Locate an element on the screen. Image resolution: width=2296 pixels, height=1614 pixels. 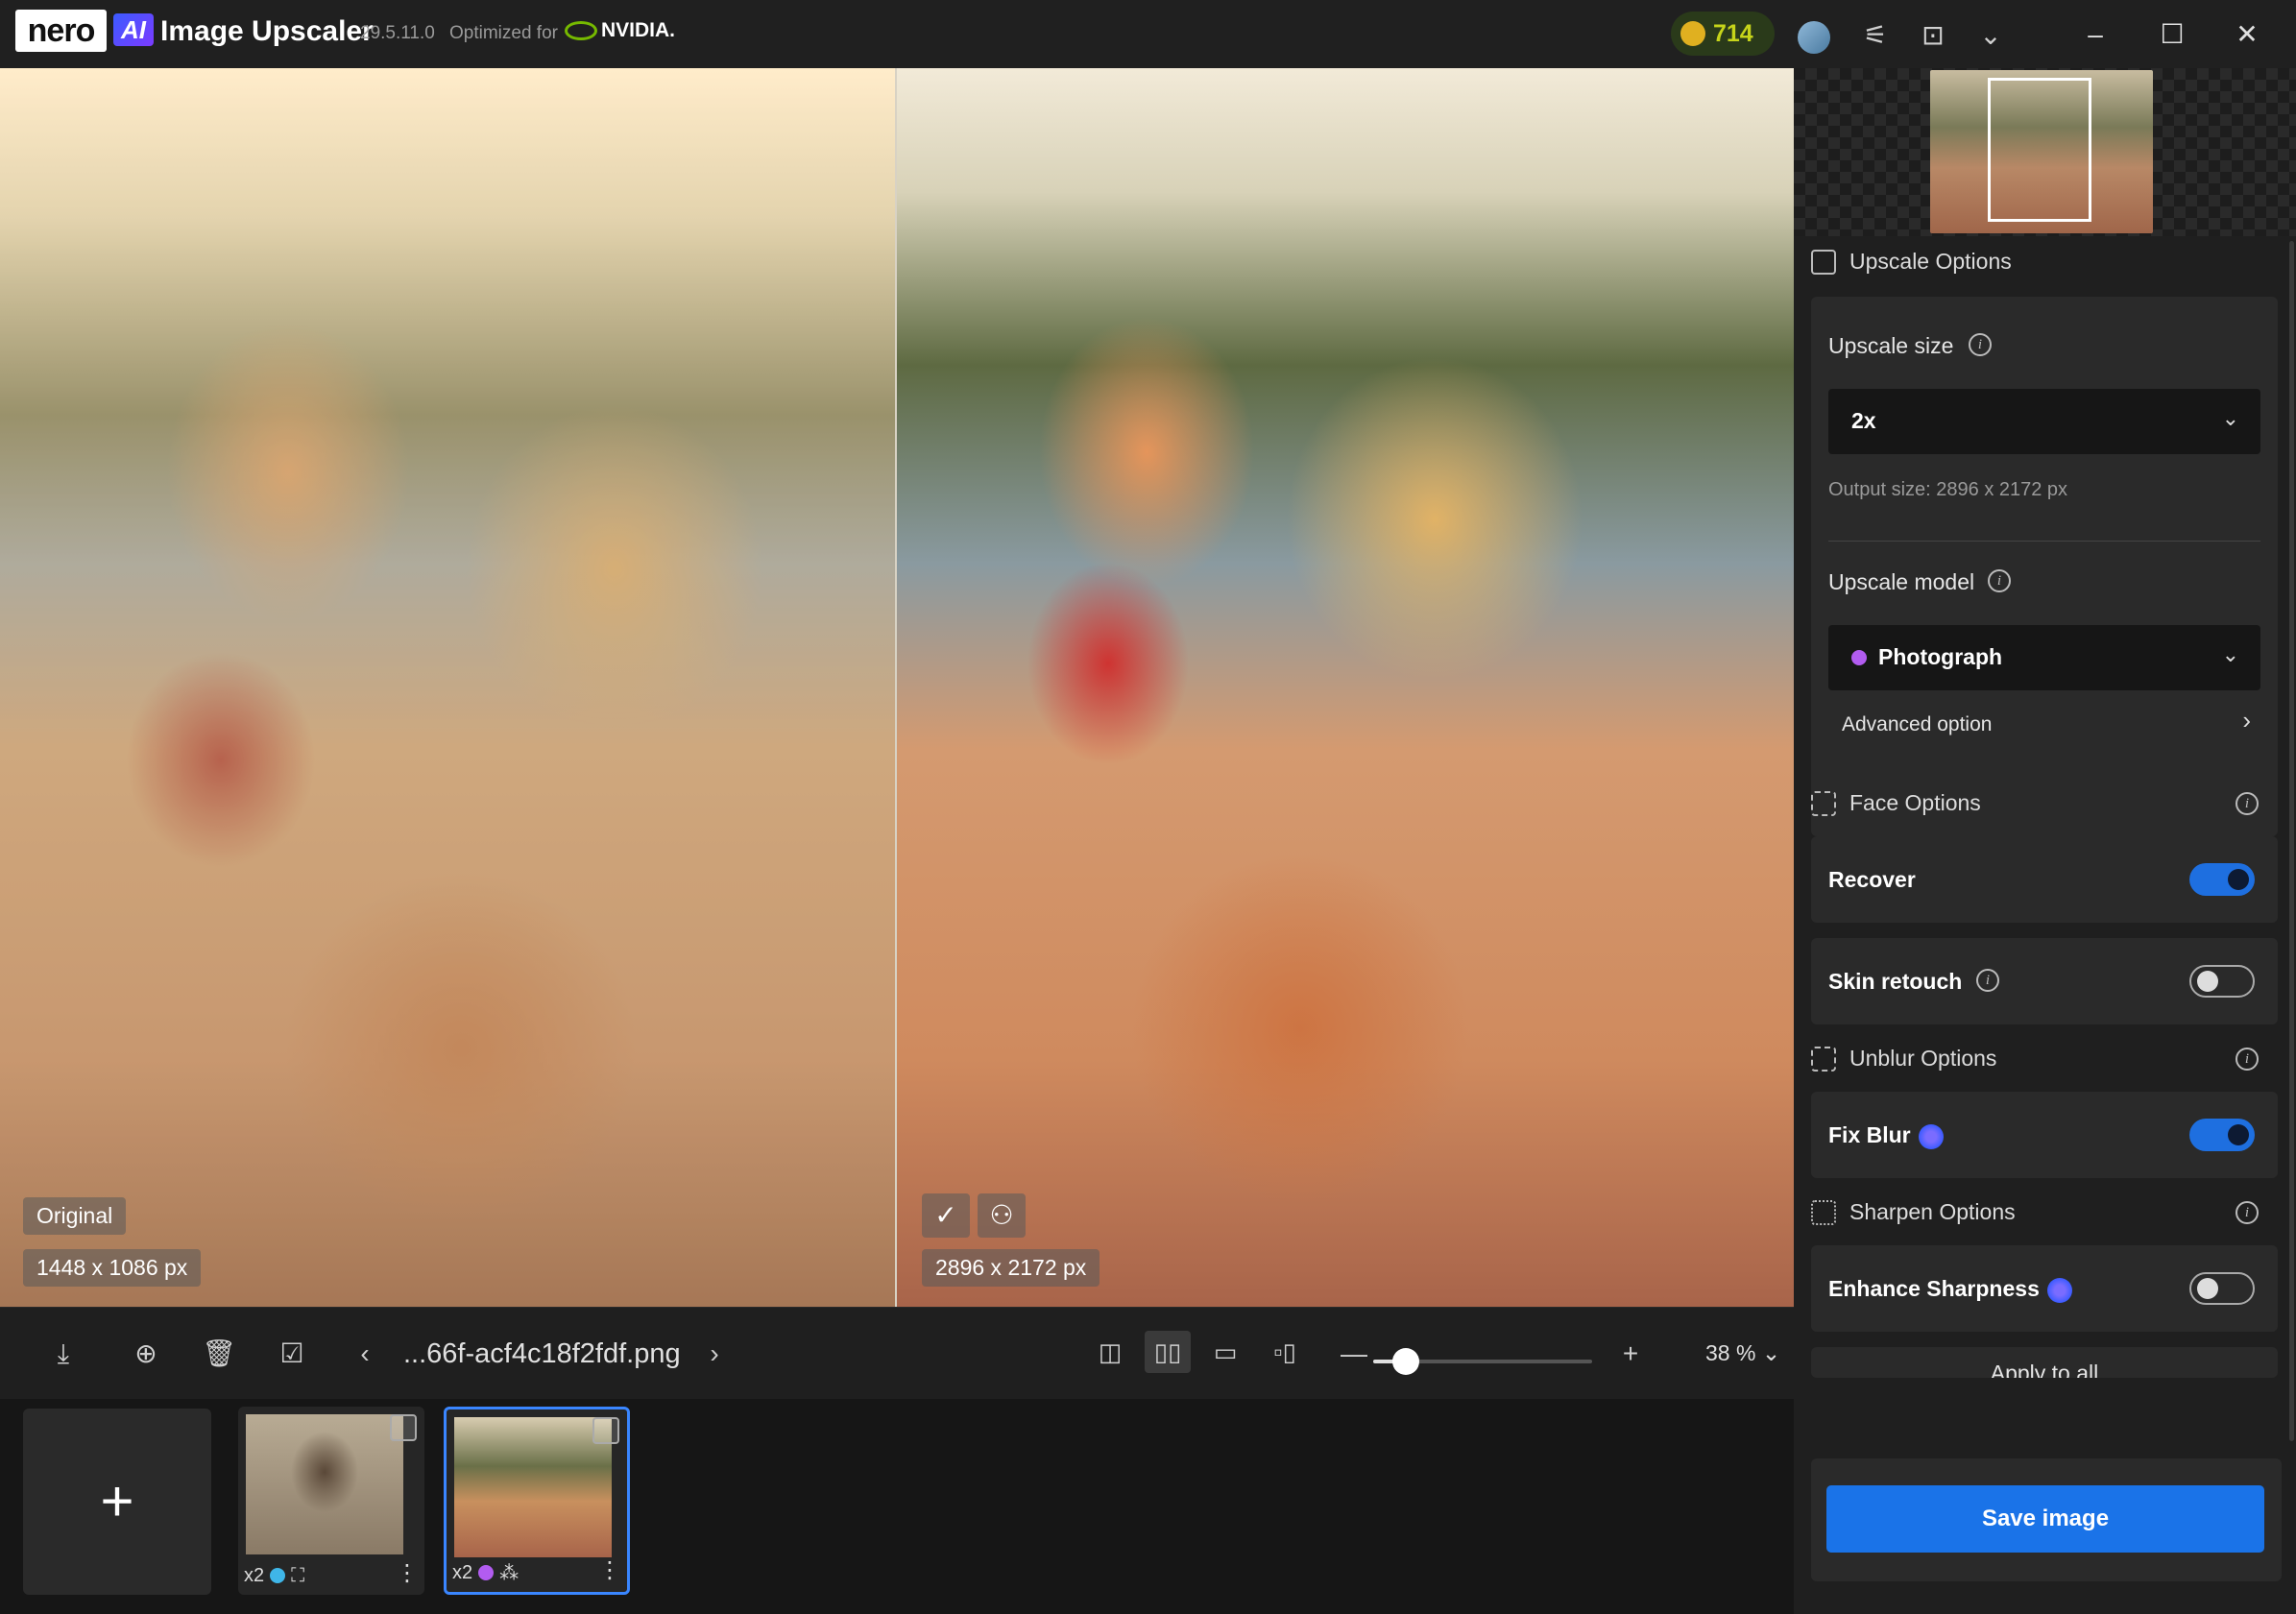
fix-blur-card: Fix Blur is located at coordinates (2045, 1135).